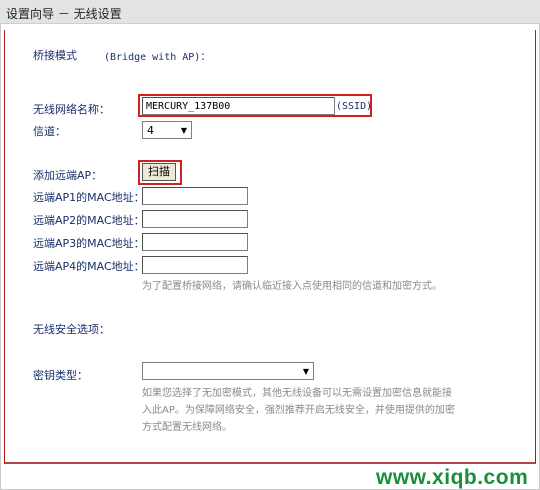 This screenshot has width=540, height=490. Describe the element at coordinates (49, 131) in the screenshot. I see `channel-label: 信道：` at that location.